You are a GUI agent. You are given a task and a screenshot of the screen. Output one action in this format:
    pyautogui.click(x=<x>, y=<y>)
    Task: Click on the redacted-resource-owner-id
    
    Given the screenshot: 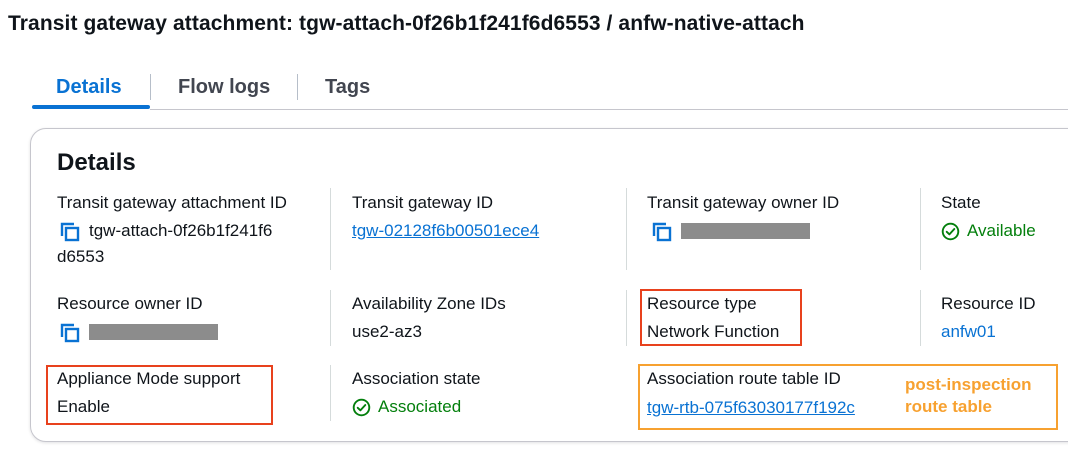 What is the action you would take?
    pyautogui.click(x=153, y=332)
    